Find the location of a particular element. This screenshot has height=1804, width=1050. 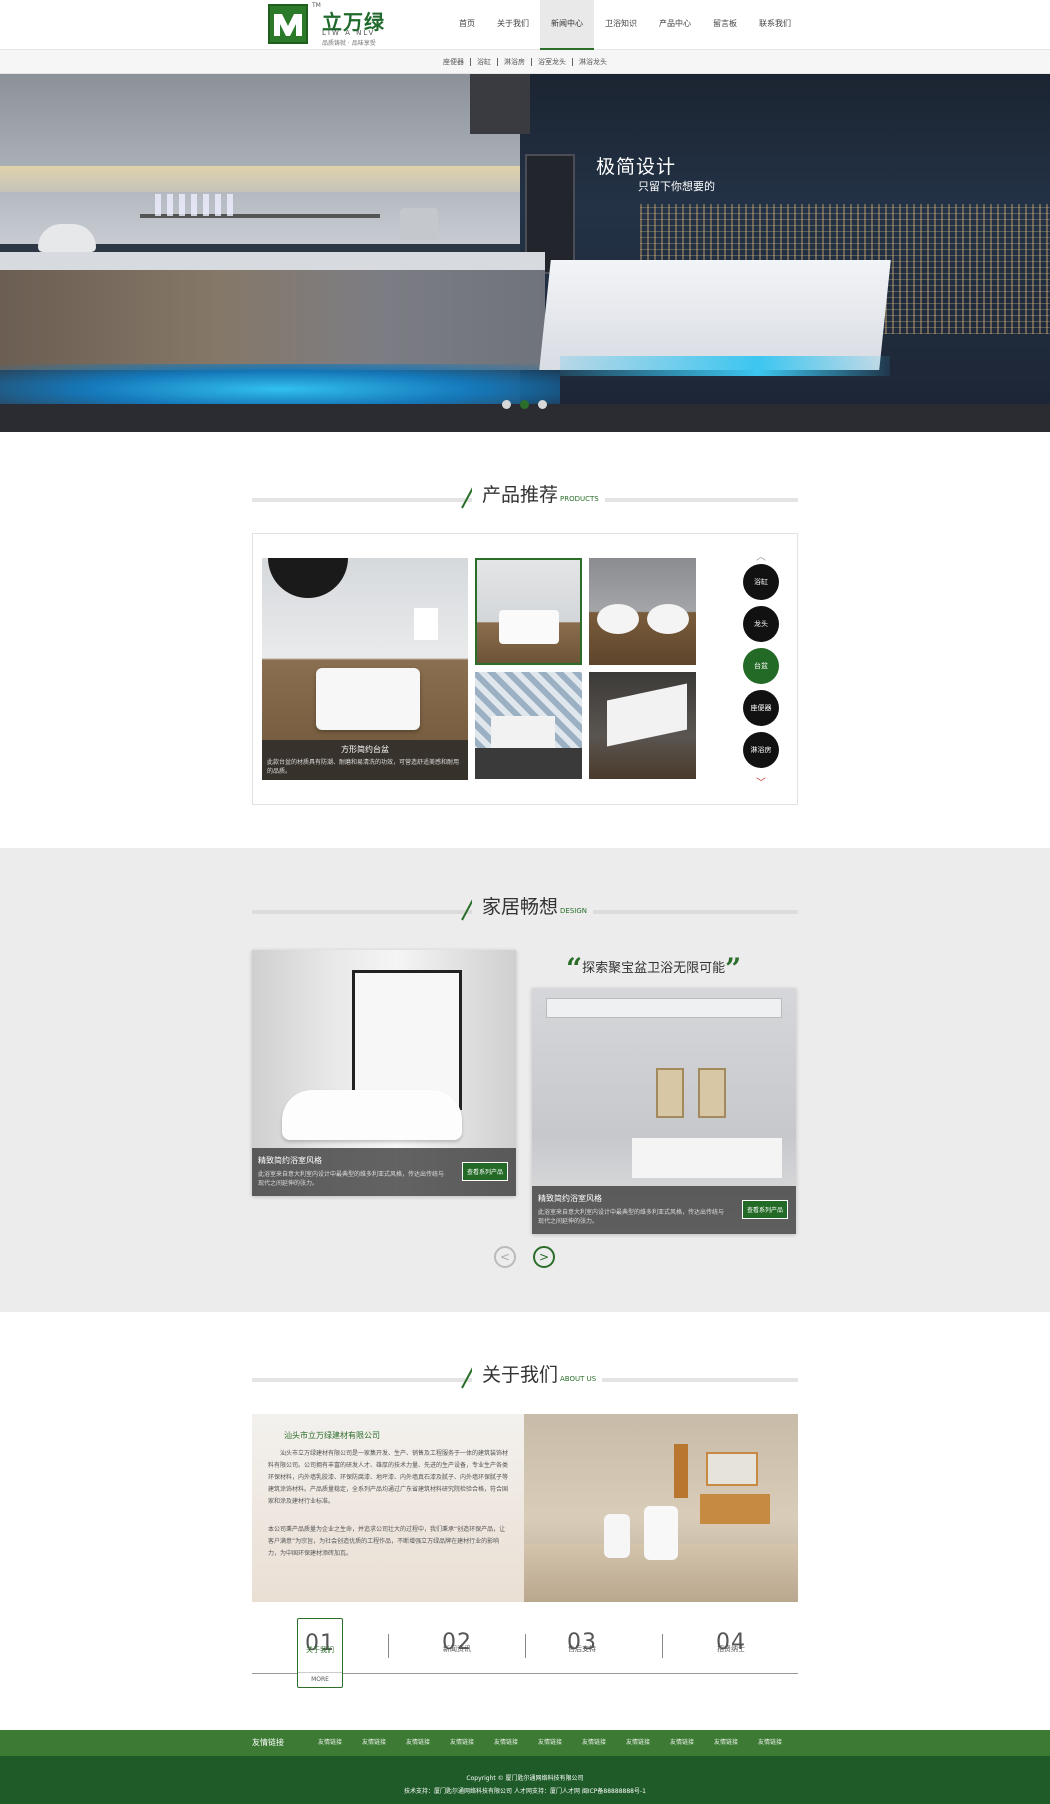

tab-divider is located at coordinates (388, 1646).